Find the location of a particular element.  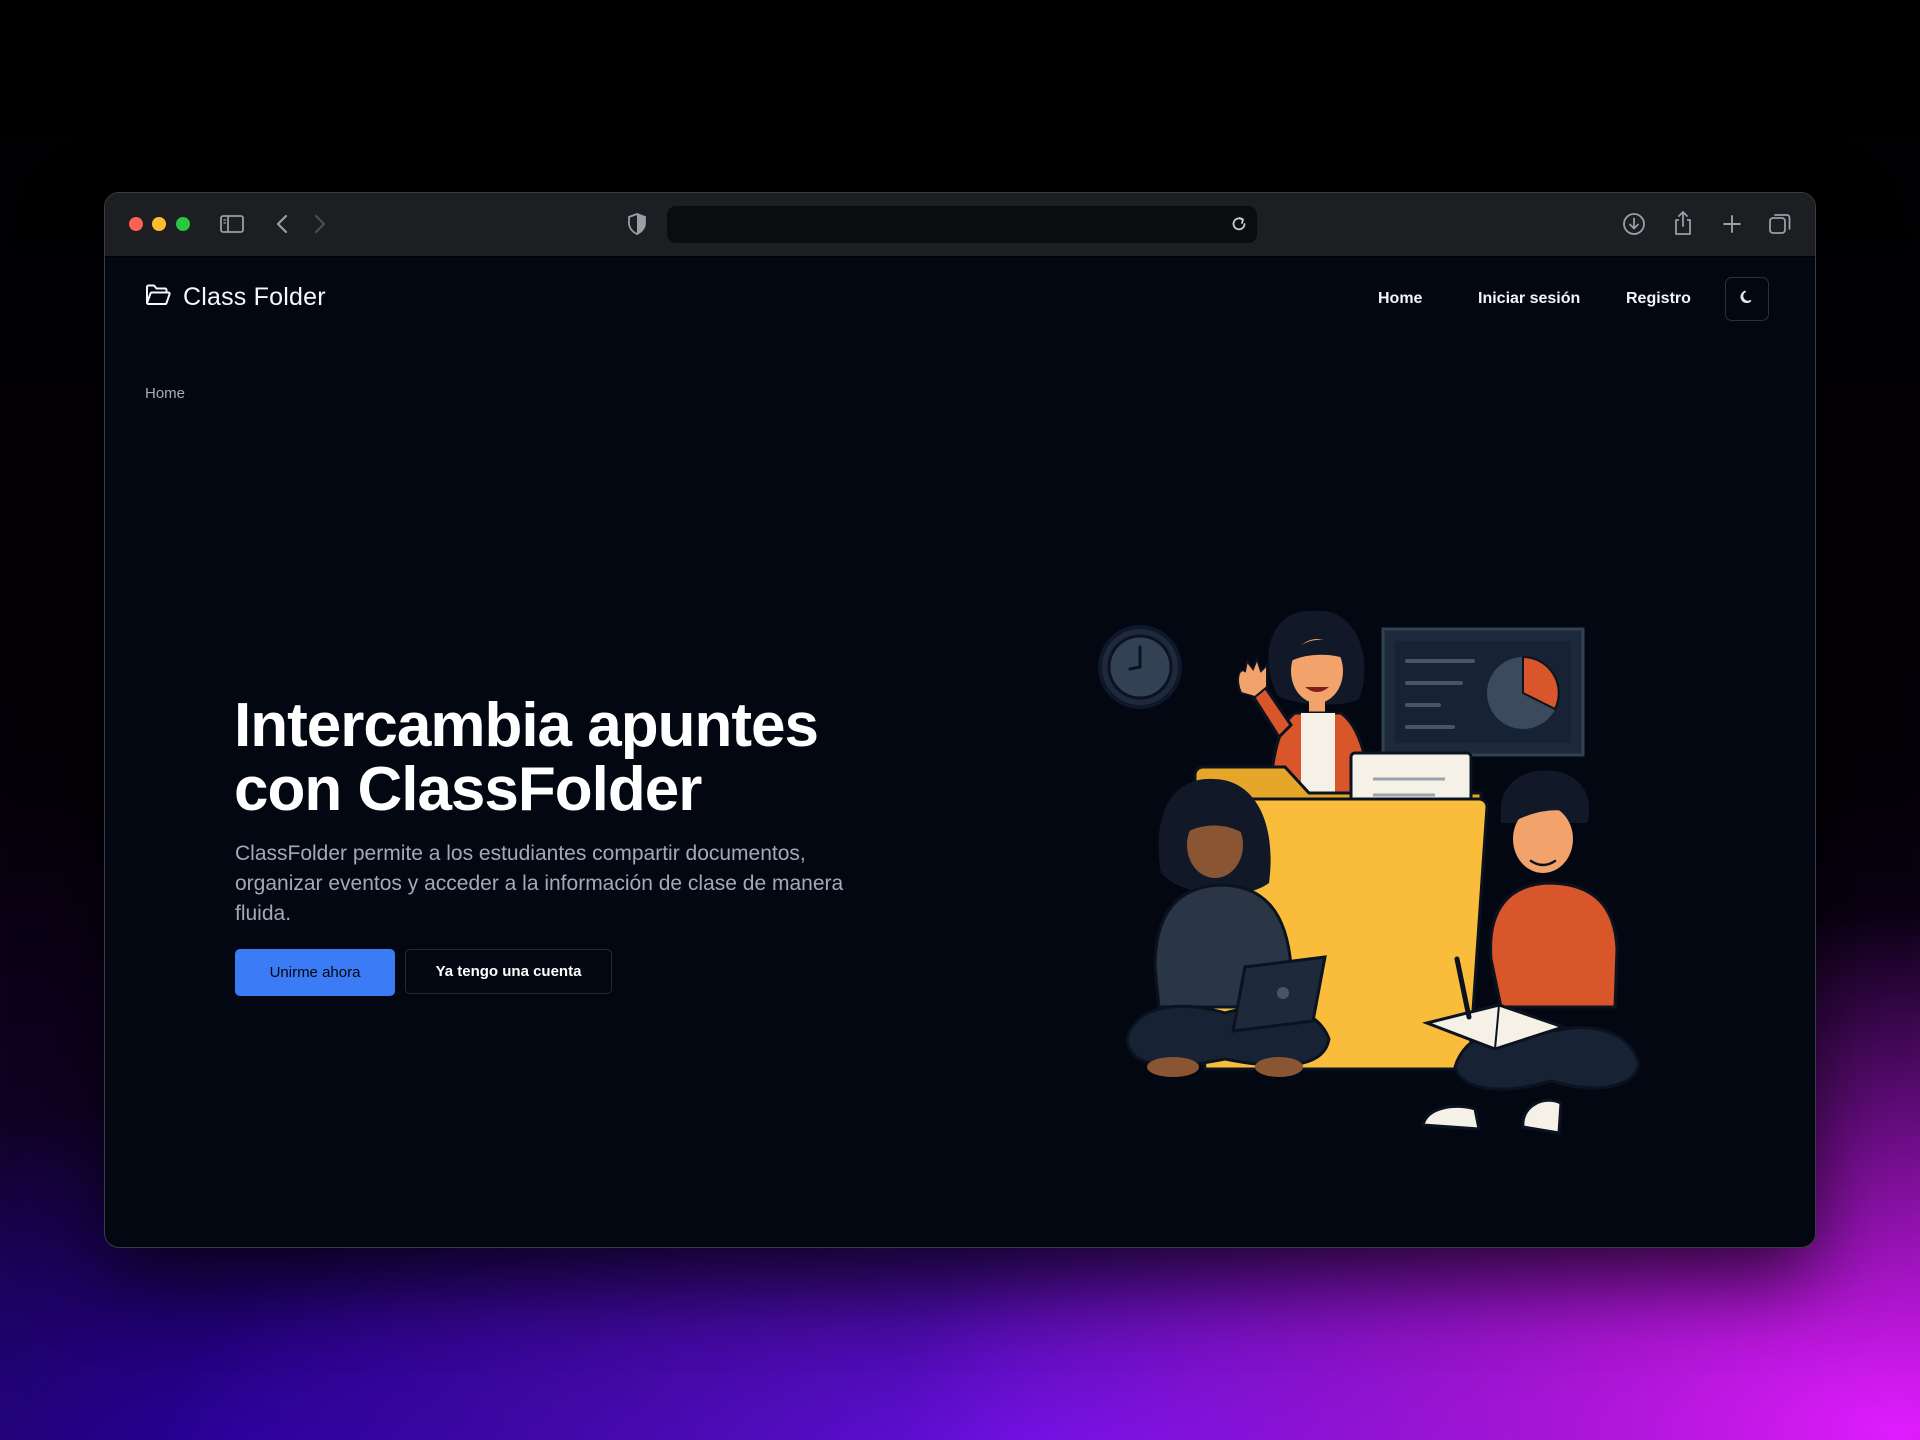

download-icon is located at coordinates (1634, 224).